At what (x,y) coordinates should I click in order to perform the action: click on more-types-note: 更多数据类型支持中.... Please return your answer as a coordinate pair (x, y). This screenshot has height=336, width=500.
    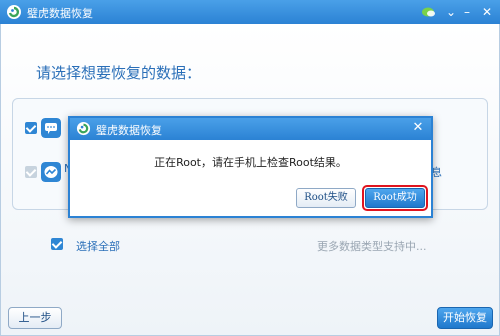
    Looking at the image, I should click on (372, 246).